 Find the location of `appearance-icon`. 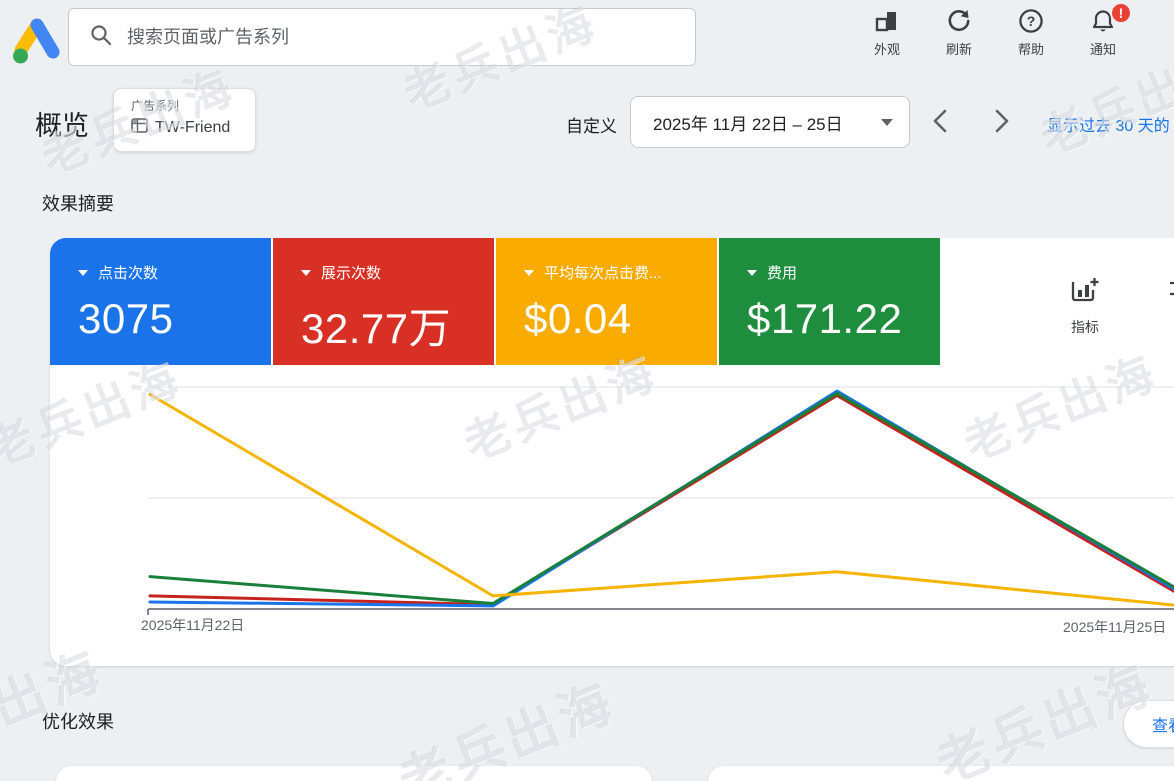

appearance-icon is located at coordinates (887, 21).